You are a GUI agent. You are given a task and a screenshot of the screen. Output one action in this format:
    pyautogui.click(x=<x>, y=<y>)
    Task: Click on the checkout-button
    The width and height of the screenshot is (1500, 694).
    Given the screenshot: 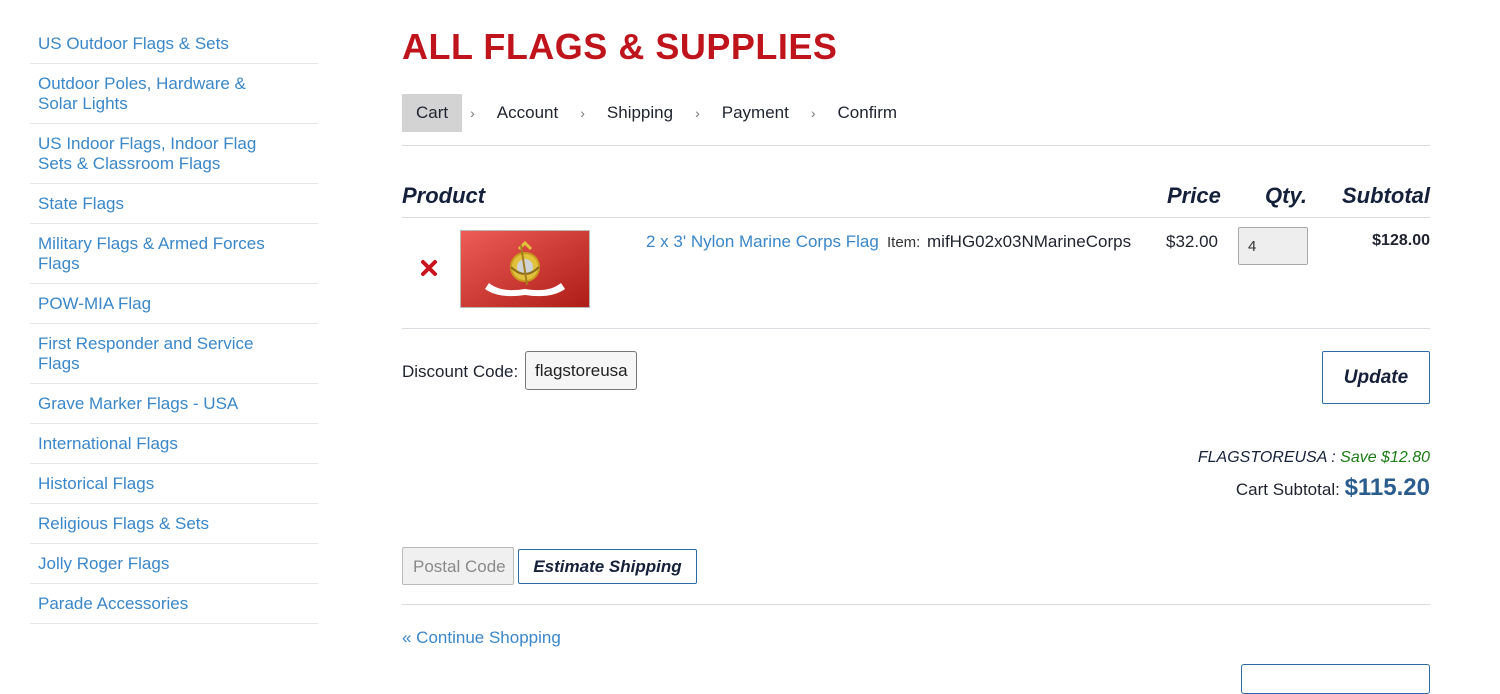 What is the action you would take?
    pyautogui.click(x=1335, y=679)
    